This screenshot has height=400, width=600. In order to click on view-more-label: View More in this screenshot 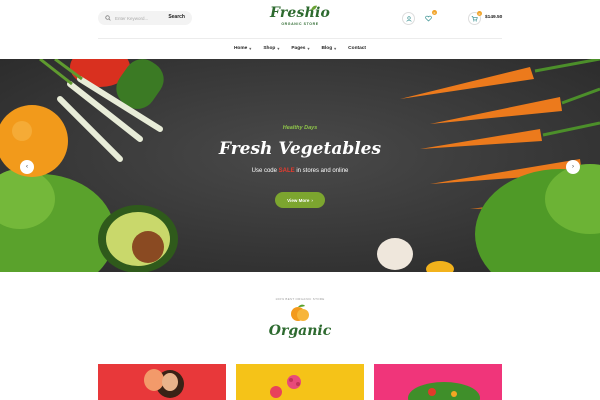, I will do `click(298, 200)`.